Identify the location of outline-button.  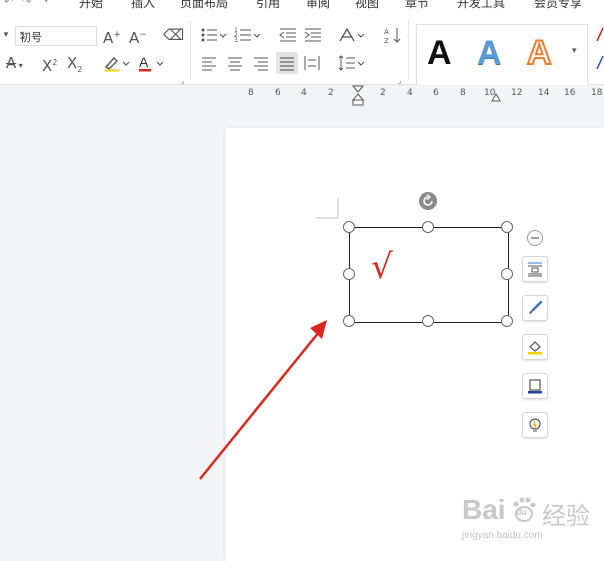
(535, 386).